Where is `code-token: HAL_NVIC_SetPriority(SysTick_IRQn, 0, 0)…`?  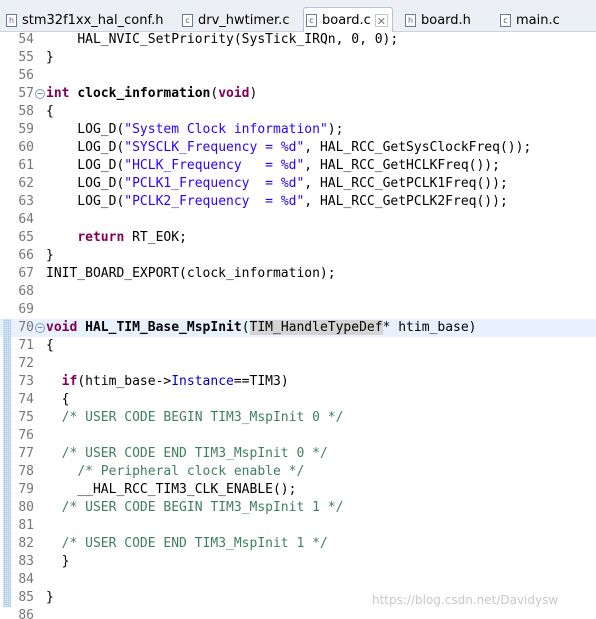
code-token: HAL_NVIC_SetPriority(SysTick_IRQn, 0, 0)… is located at coordinates (238, 39).